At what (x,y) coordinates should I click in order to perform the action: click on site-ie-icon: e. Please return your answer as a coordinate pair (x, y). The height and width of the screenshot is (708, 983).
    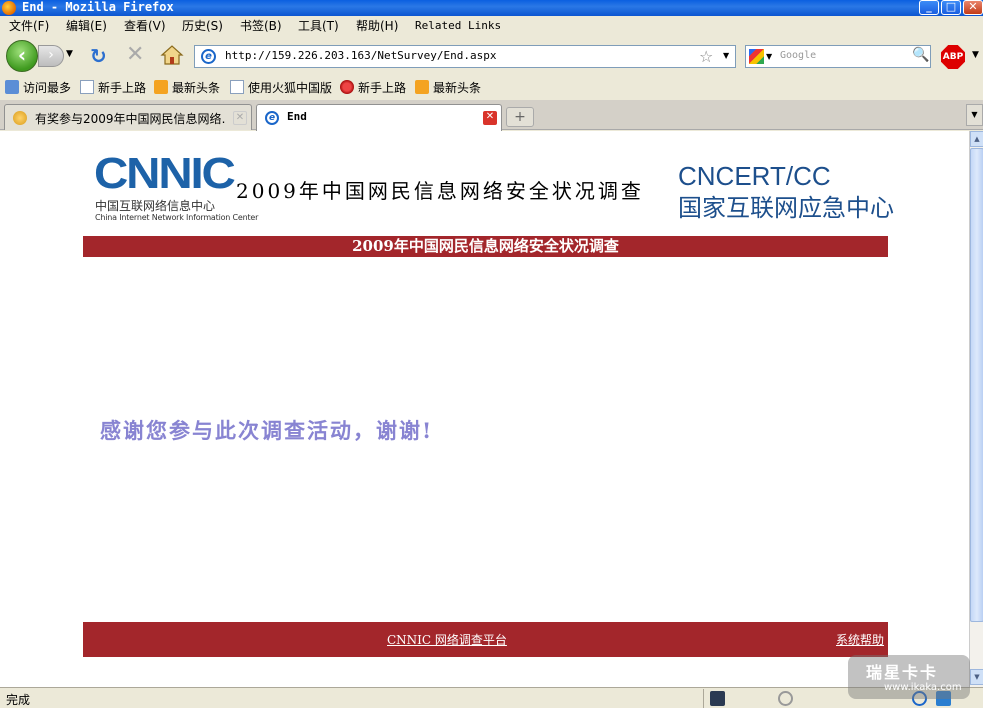
    Looking at the image, I should click on (208, 56).